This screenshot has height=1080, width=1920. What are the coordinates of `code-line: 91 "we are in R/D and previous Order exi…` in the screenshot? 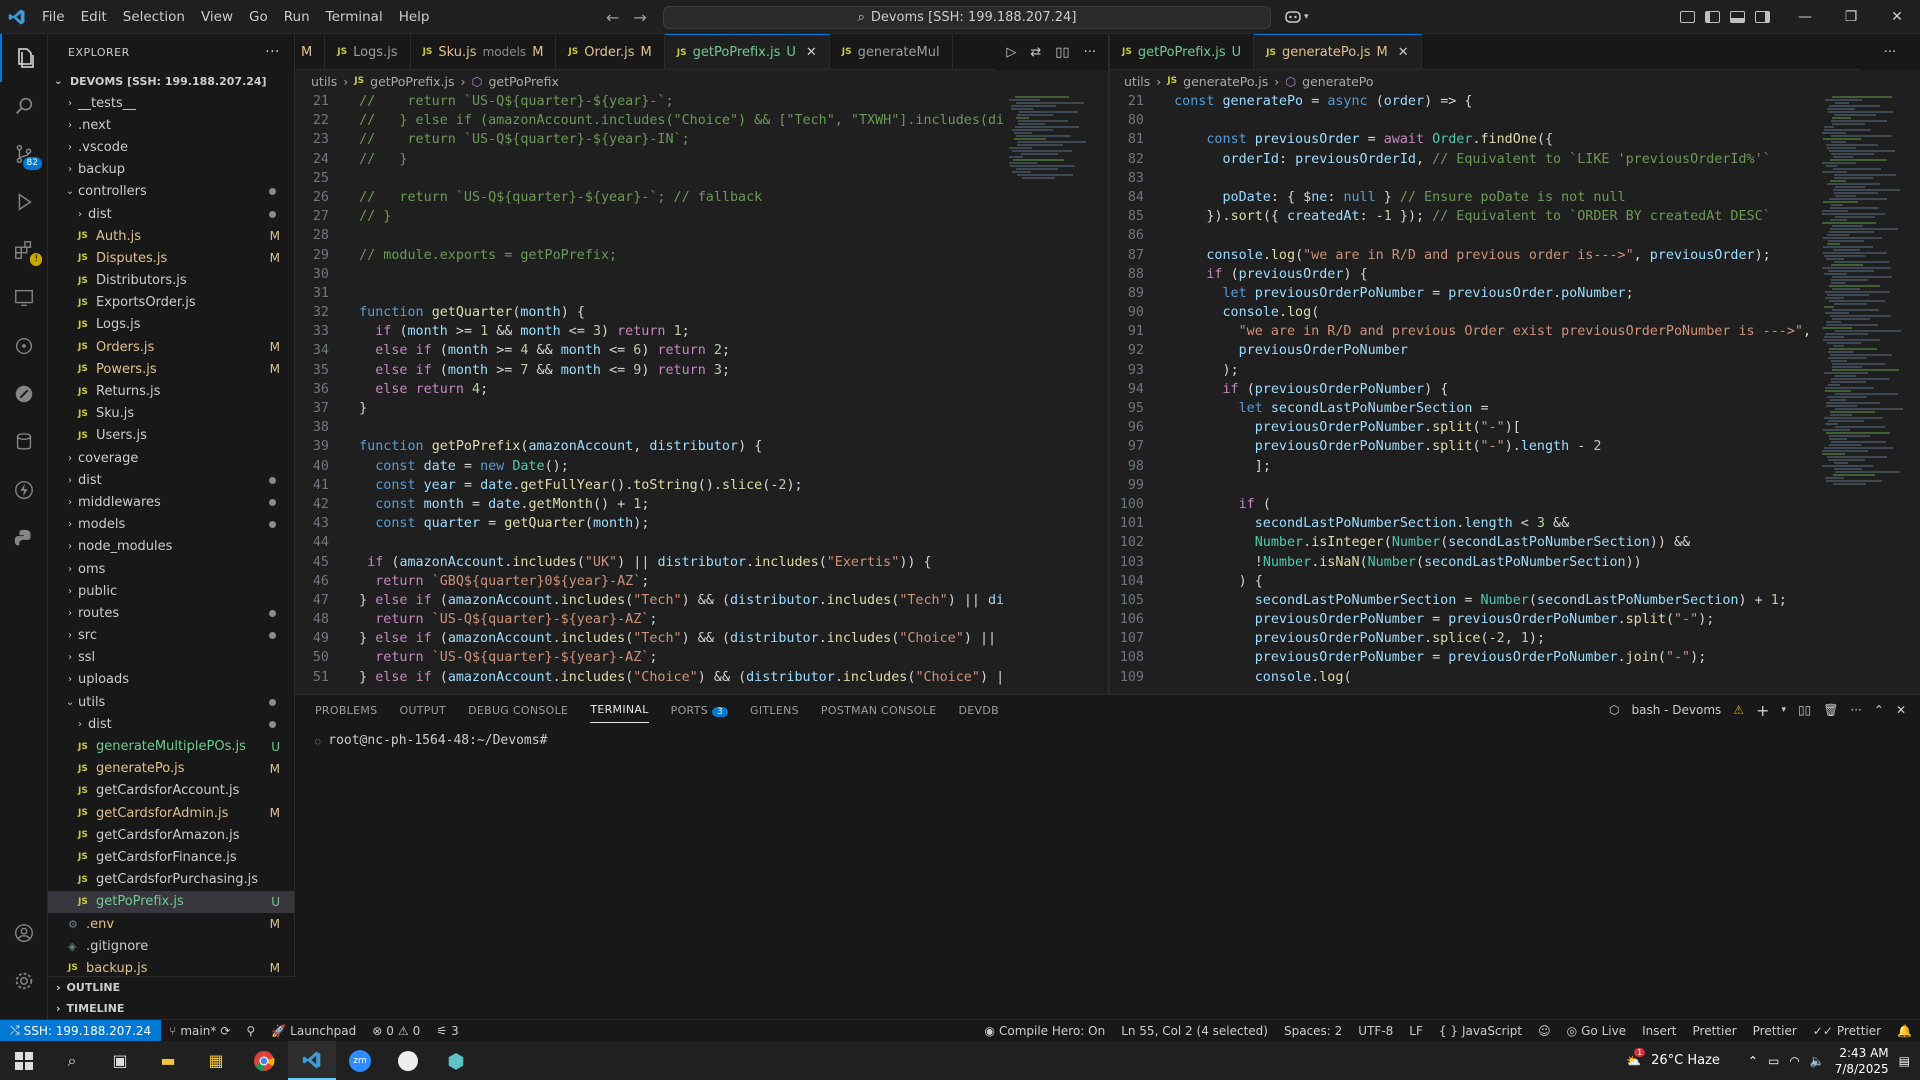 It's located at (1463, 333).